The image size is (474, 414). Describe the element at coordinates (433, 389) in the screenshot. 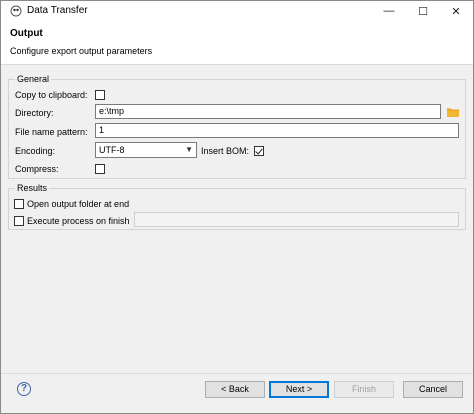

I see `cancel-button: Cancel` at that location.